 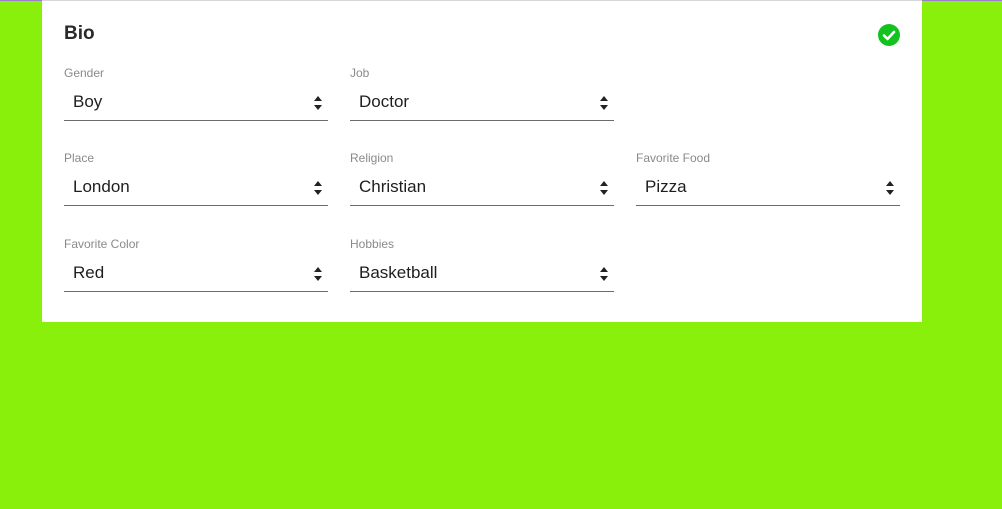 What do you see at coordinates (393, 186) in the screenshot?
I see `religion-value: Christian` at bounding box center [393, 186].